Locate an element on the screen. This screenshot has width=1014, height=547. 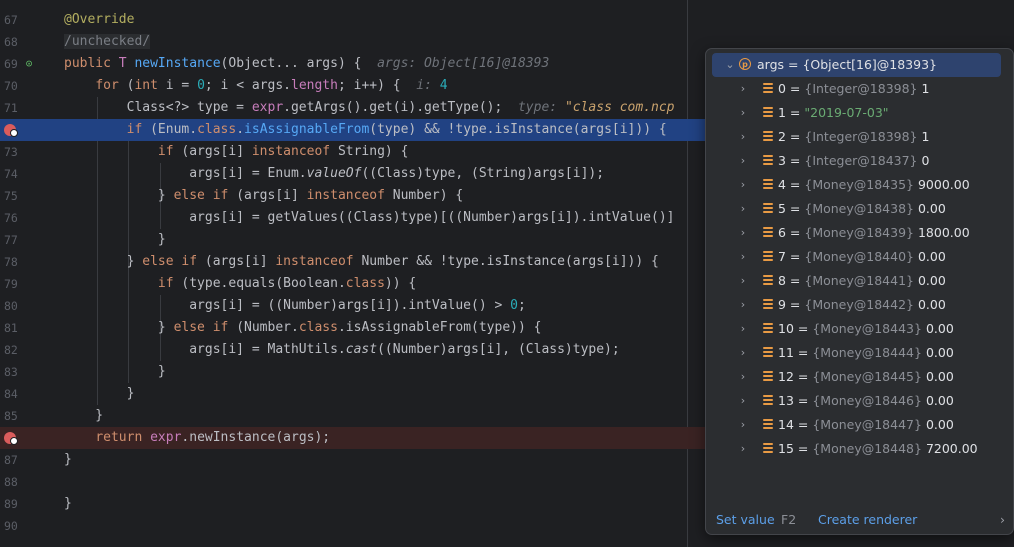
tree-item: › 3 = {Integer@18437} 0 is located at coordinates (859, 161).